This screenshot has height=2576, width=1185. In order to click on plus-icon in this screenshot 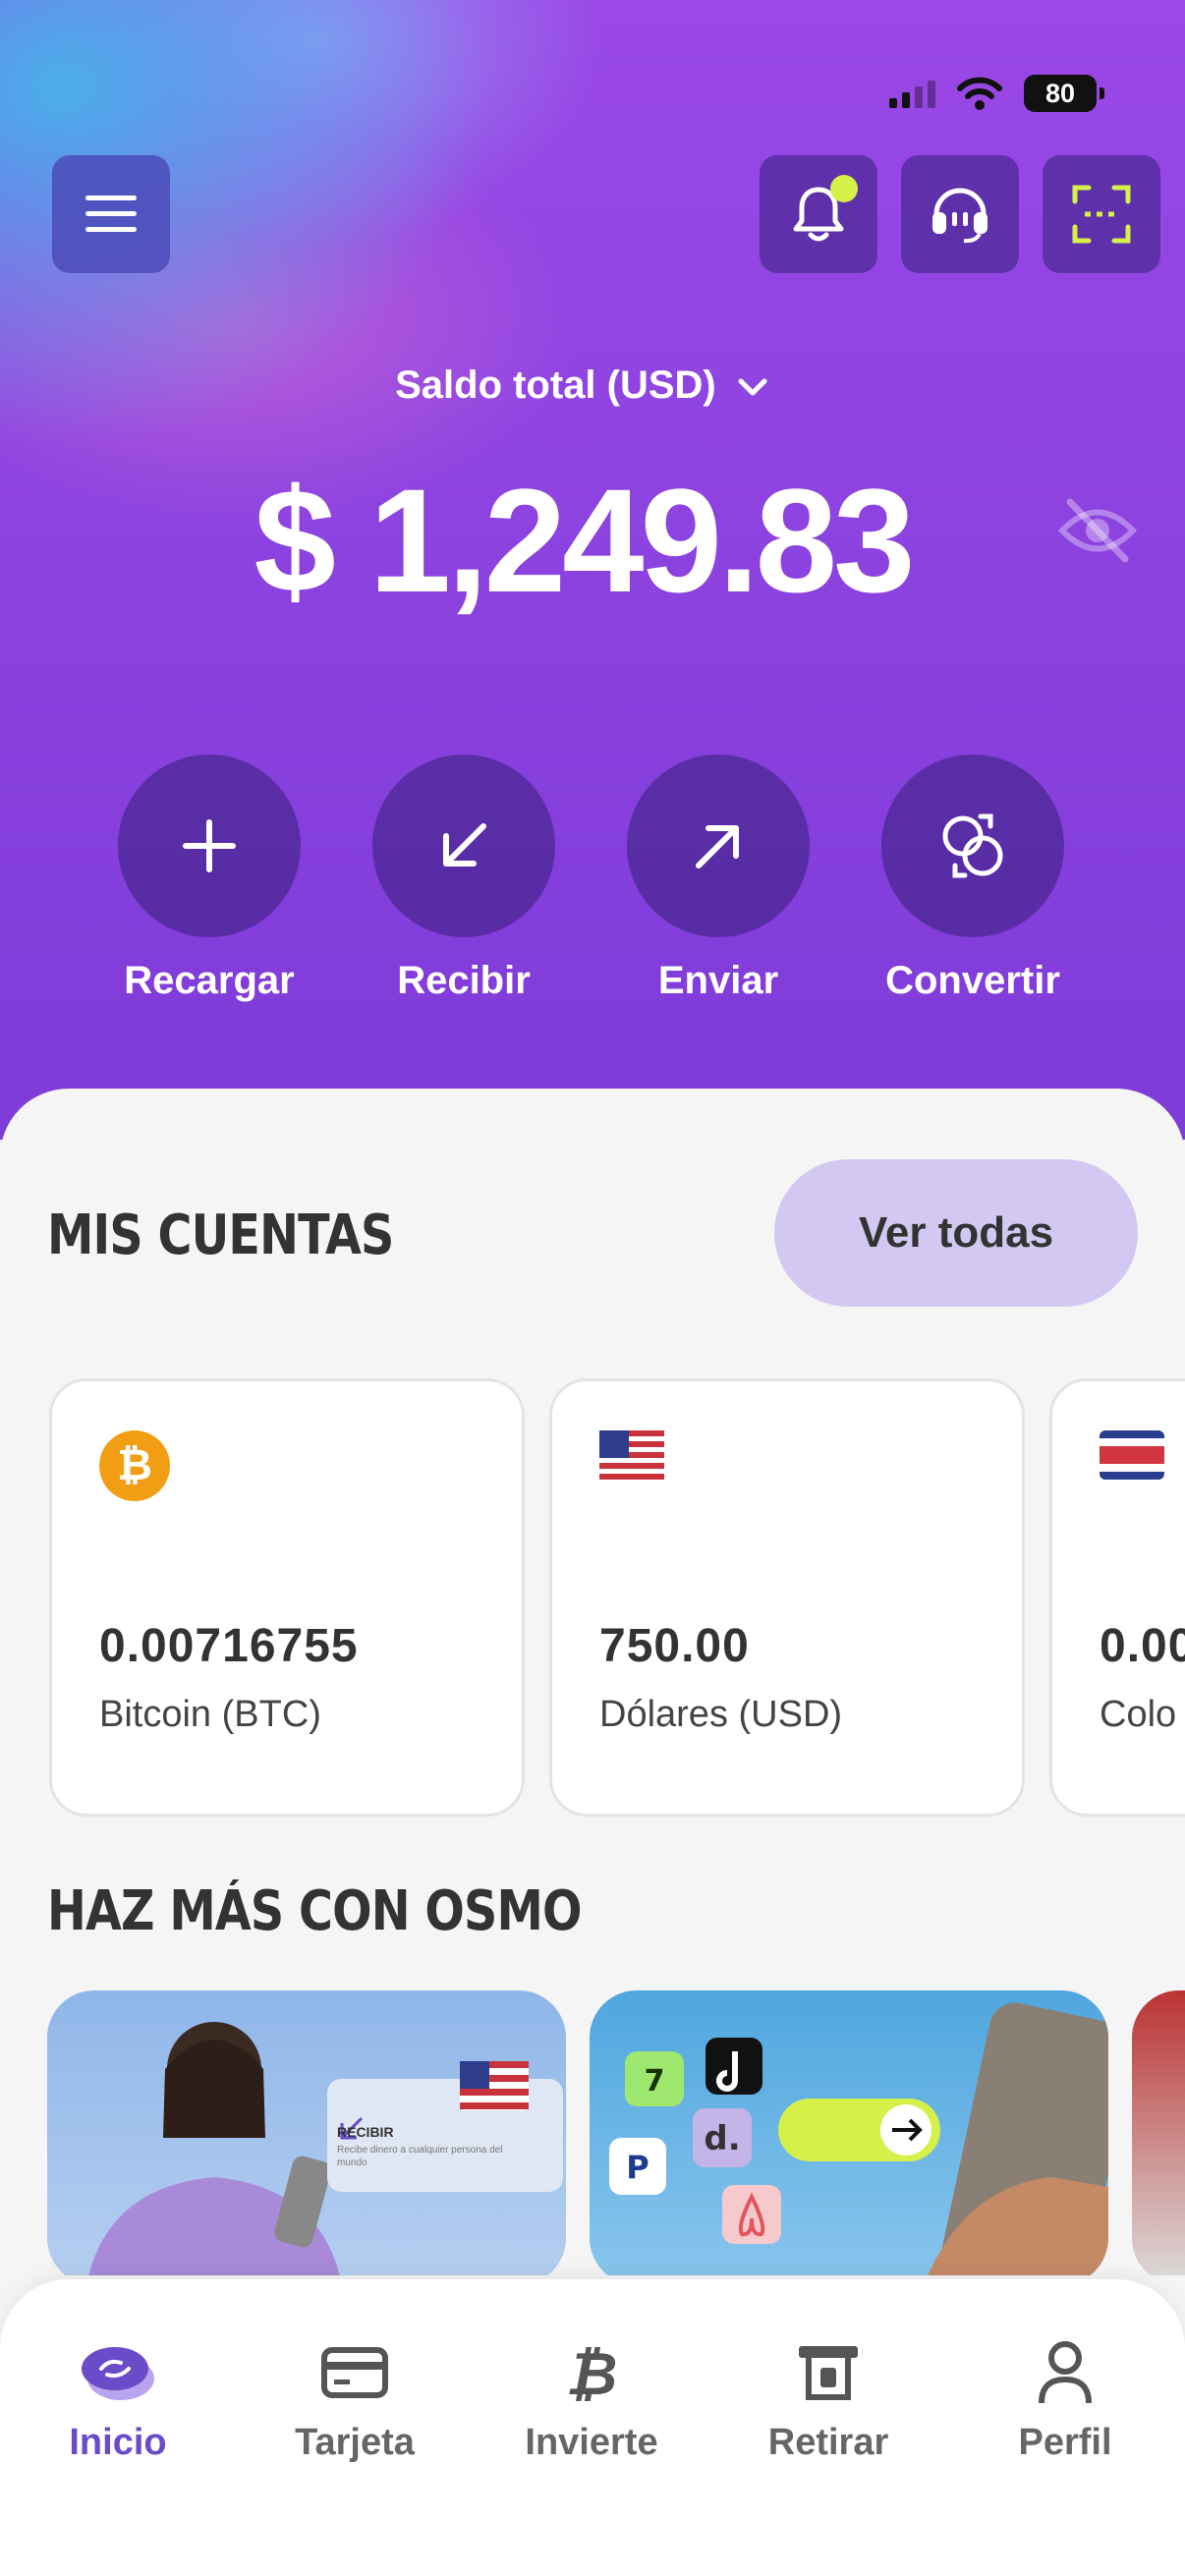, I will do `click(210, 846)`.